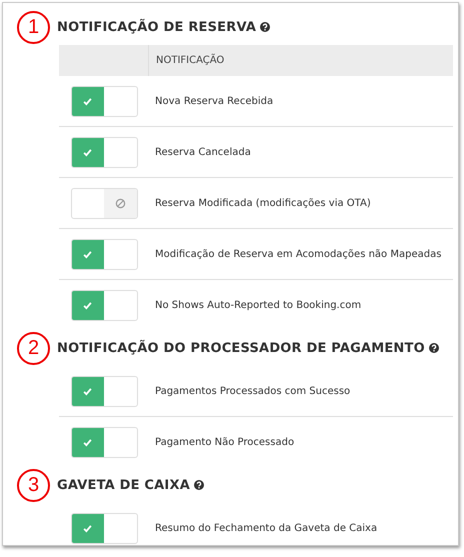  What do you see at coordinates (33, 27) in the screenshot?
I see `step-number: 1` at bounding box center [33, 27].